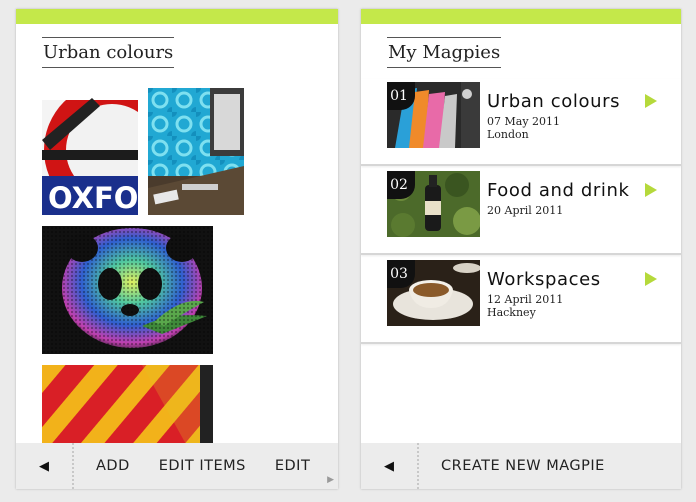 This screenshot has height=502, width=696. What do you see at coordinates (508, 134) in the screenshot?
I see `magpie-location: London` at bounding box center [508, 134].